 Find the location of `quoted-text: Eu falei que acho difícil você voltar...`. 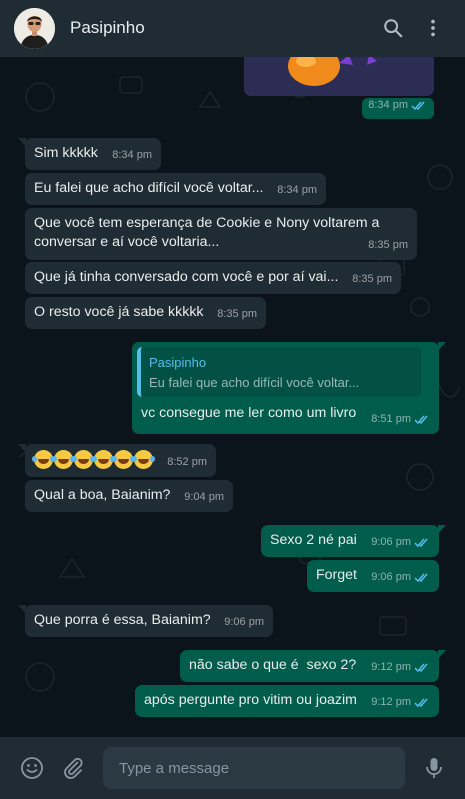

quoted-text: Eu falei que acho difícil você voltar... is located at coordinates (254, 382).